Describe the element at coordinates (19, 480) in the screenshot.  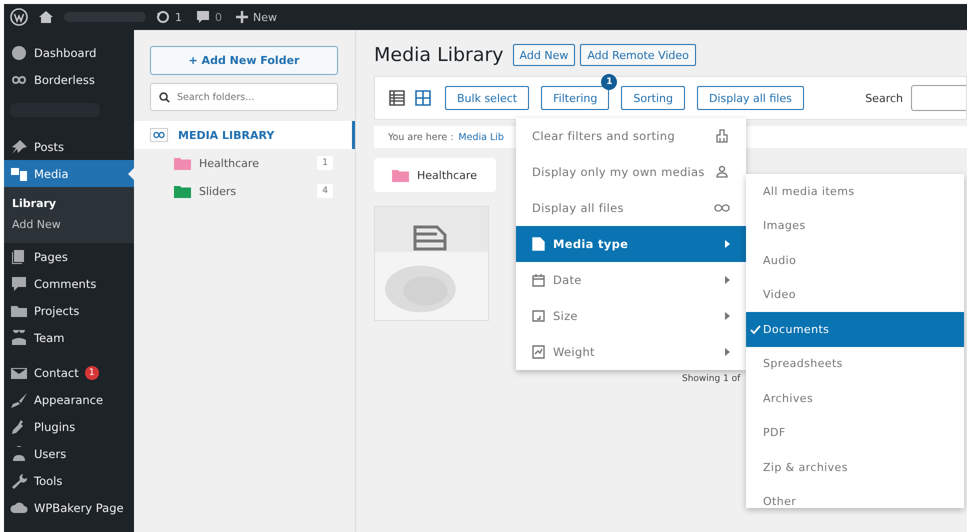
I see `wrench-icon` at that location.